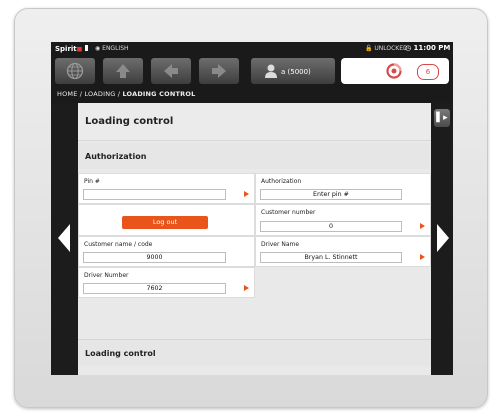 This screenshot has height=417, width=500. I want to click on globe-button, so click(75, 71).